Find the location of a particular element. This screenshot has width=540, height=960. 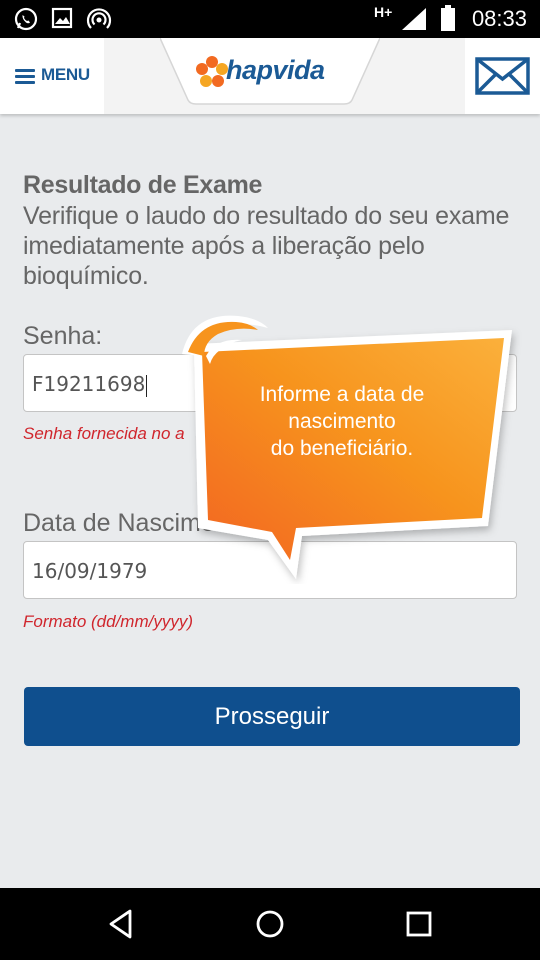

menu-label: MENU is located at coordinates (65, 74).